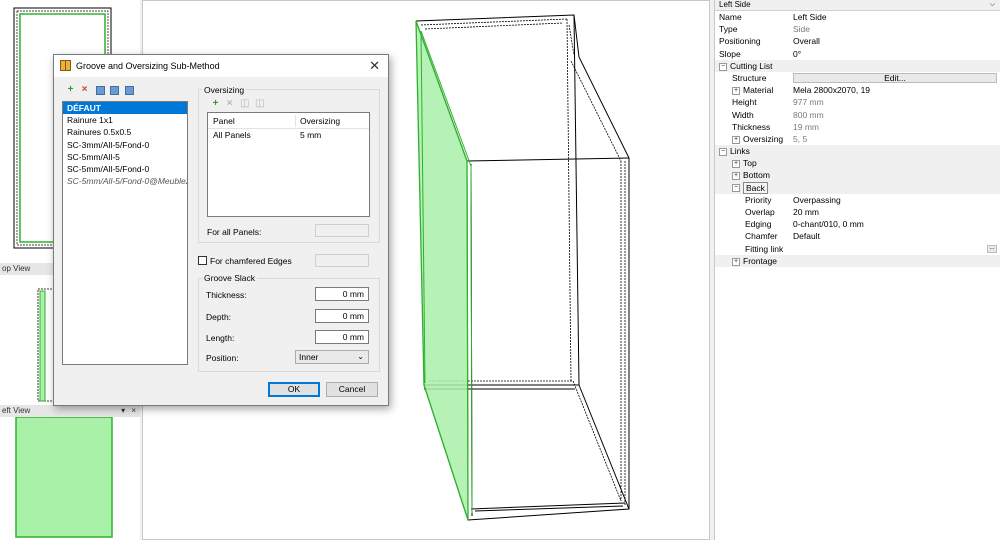 This screenshot has height=540, width=1000. What do you see at coordinates (857, 212) in the screenshot?
I see `prop-row-overlap: Overlap 20 mm` at bounding box center [857, 212].